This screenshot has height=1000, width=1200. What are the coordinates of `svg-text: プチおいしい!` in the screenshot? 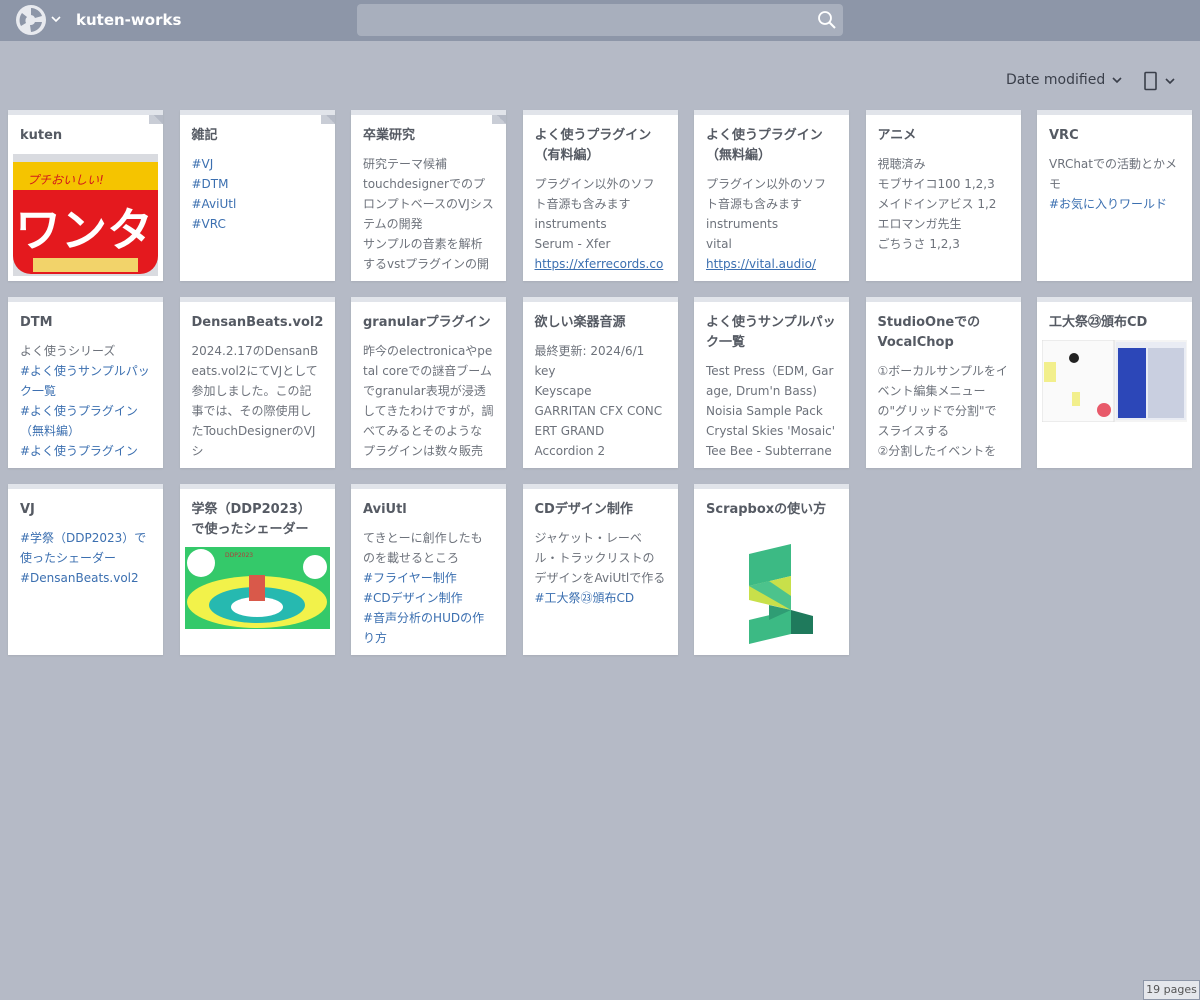 It's located at (65, 180).